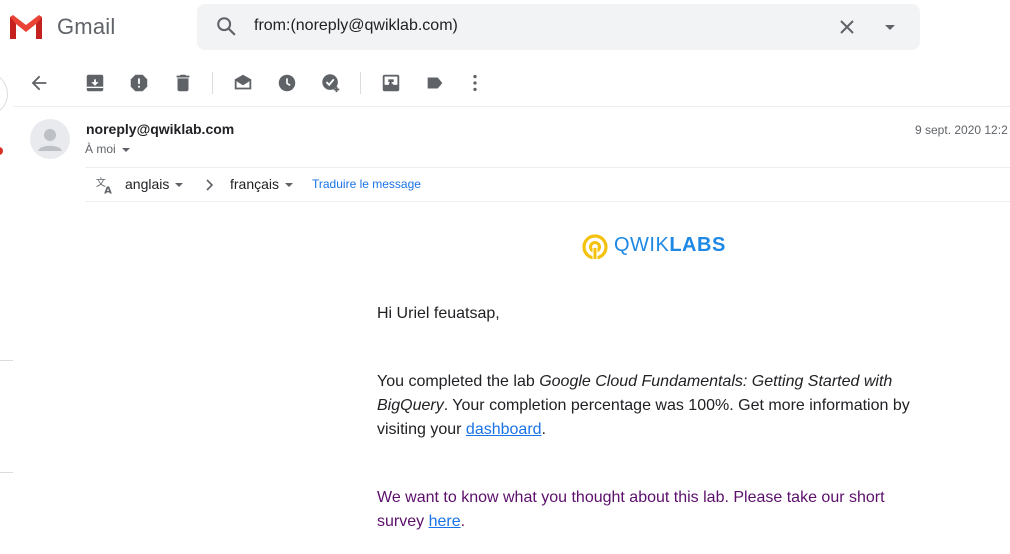 The width and height of the screenshot is (1010, 554). What do you see at coordinates (1, 151) in the screenshot?
I see `inbox-active-indicator` at bounding box center [1, 151].